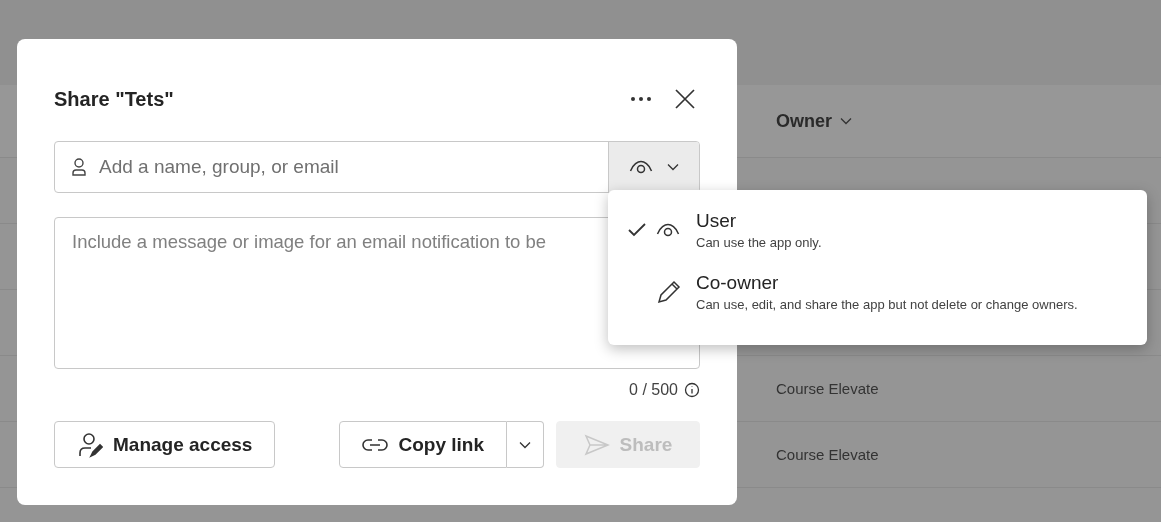  I want to click on dialog-title: Share "Tets", so click(114, 99).